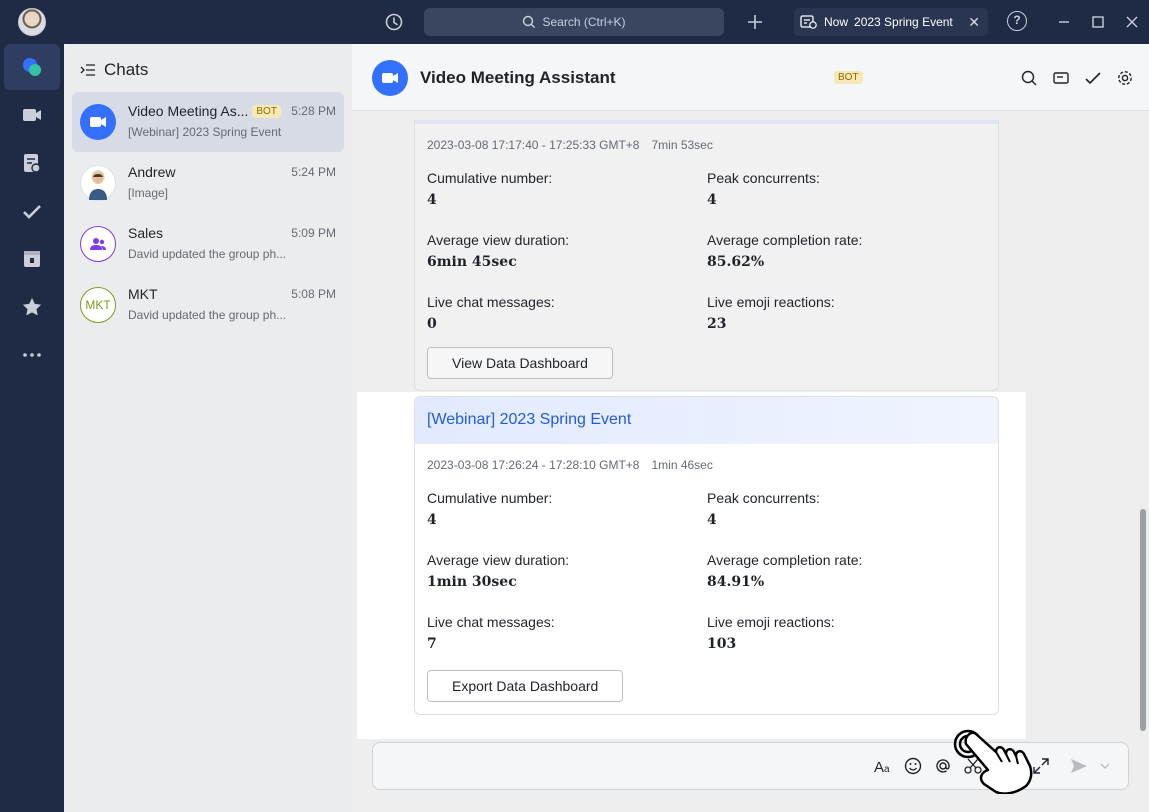 This screenshot has width=1149, height=812. Describe the element at coordinates (518, 77) in the screenshot. I see `conversation-title: Video Meeting Assistant` at that location.